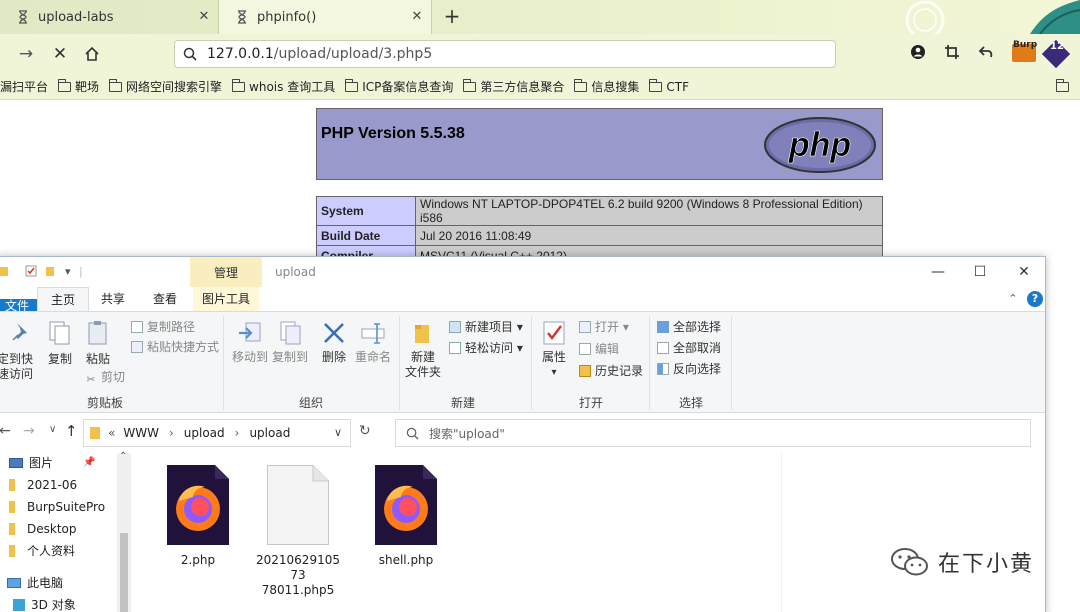 The width and height of the screenshot is (1080, 612). Describe the element at coordinates (20, 351) in the screenshot. I see `pin-quick-access-button: 定到快 速访问` at that location.